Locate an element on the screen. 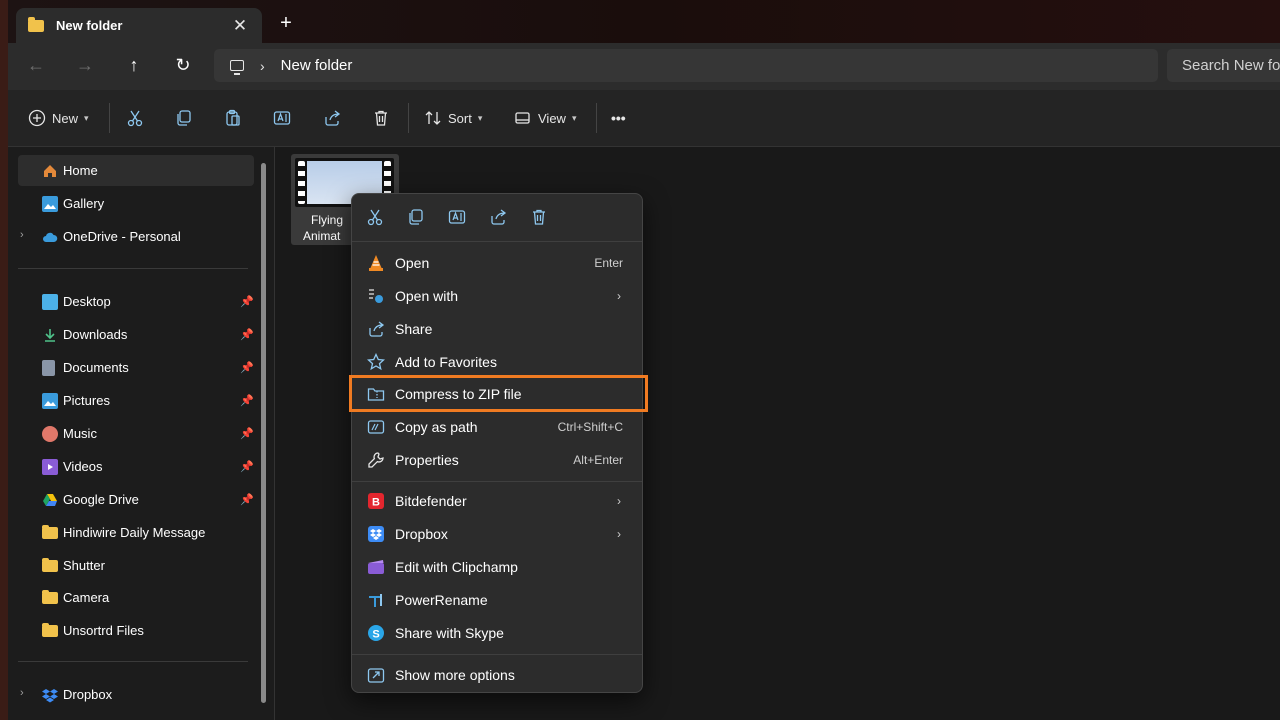  bitdefender-icon: B is located at coordinates (376, 501).